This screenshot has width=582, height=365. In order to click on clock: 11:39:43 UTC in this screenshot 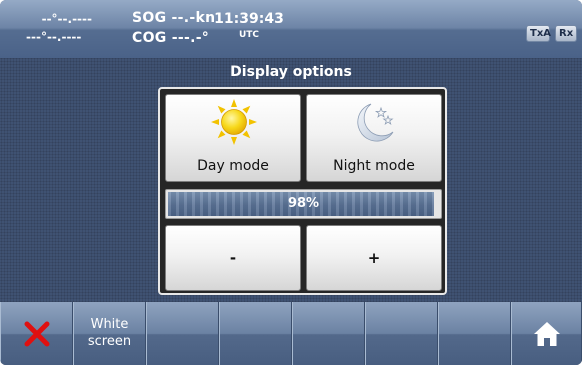, I will do `click(249, 25)`.